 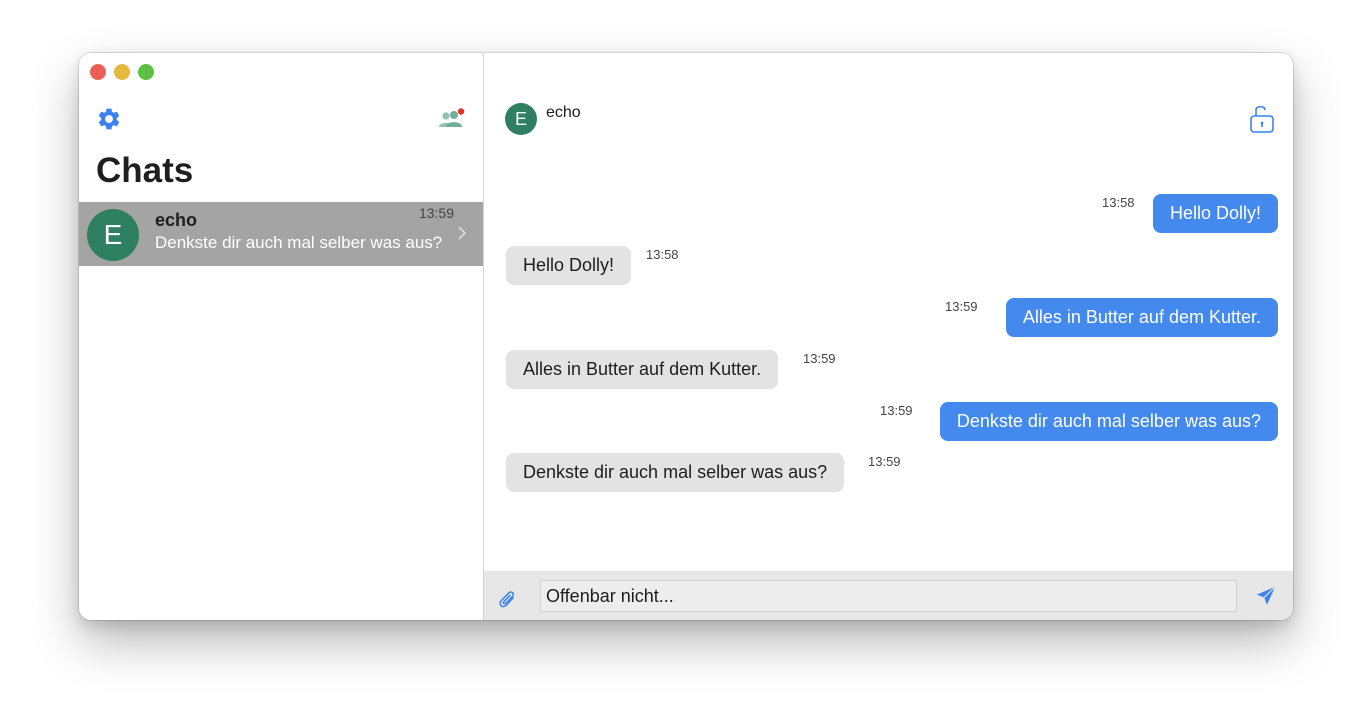 What do you see at coordinates (113, 235) in the screenshot?
I see `avatar: E` at bounding box center [113, 235].